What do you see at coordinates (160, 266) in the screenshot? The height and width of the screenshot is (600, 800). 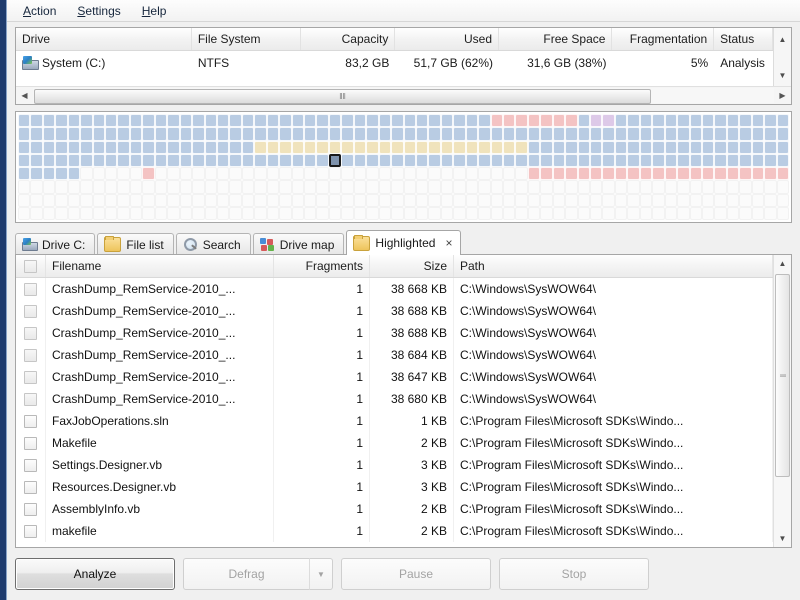 I see `column-header-filename: Filename` at bounding box center [160, 266].